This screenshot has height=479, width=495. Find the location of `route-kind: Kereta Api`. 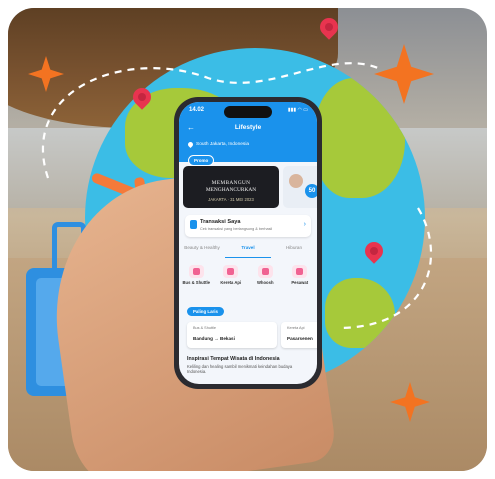

route-kind: Kereta Api is located at coordinates (296, 328).